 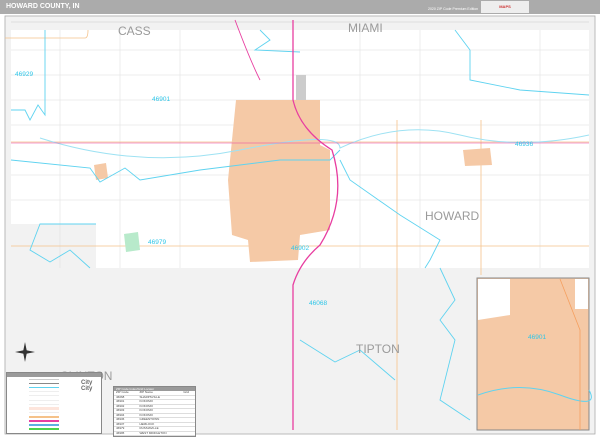 What do you see at coordinates (43, 6) in the screenshot?
I see `map-title: HOWARD COUNTY, IN` at bounding box center [43, 6].